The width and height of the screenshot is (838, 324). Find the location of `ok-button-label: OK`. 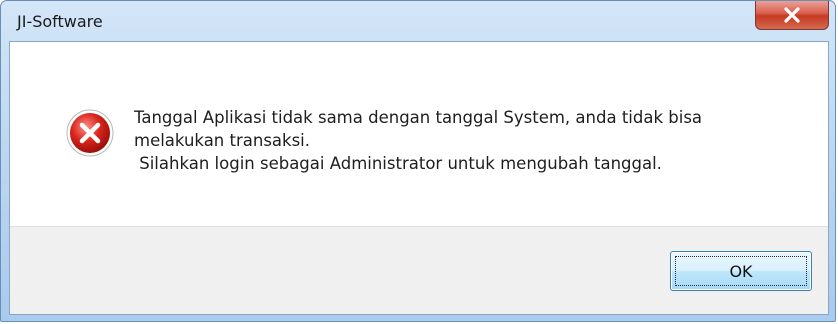

ok-button-label: OK is located at coordinates (741, 271).